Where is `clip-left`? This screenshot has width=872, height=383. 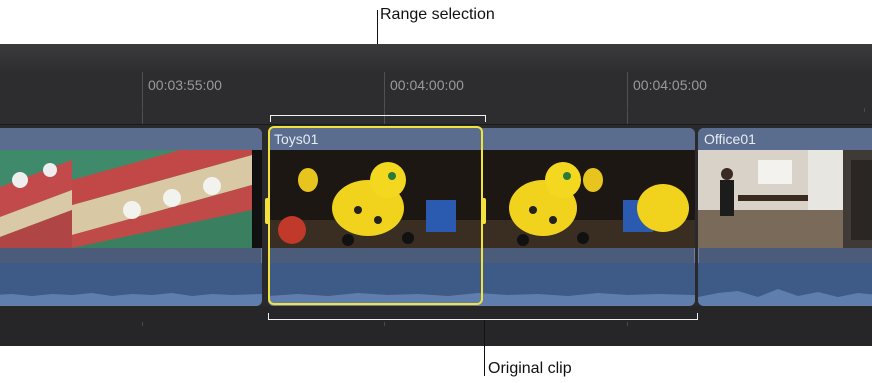
clip-left is located at coordinates (131, 217).